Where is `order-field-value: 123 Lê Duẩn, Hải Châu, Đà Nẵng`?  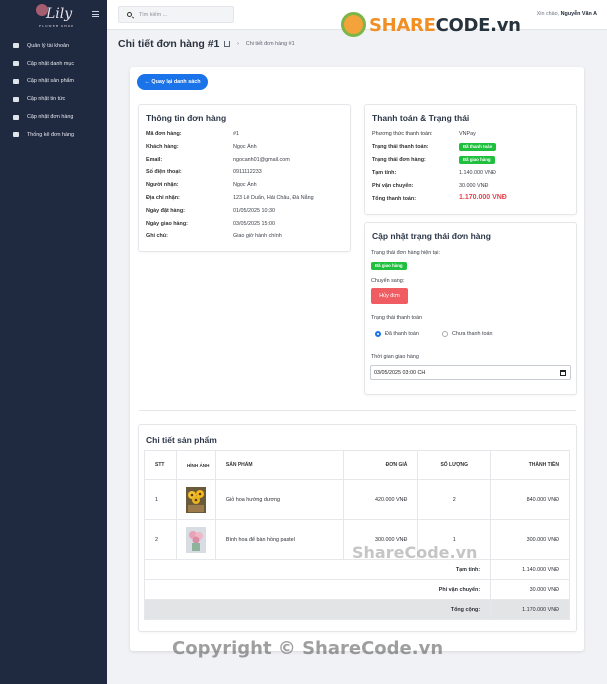
order-field-value: 123 Lê Duẩn, Hải Châu, Đà Nẵng is located at coordinates (273, 198).